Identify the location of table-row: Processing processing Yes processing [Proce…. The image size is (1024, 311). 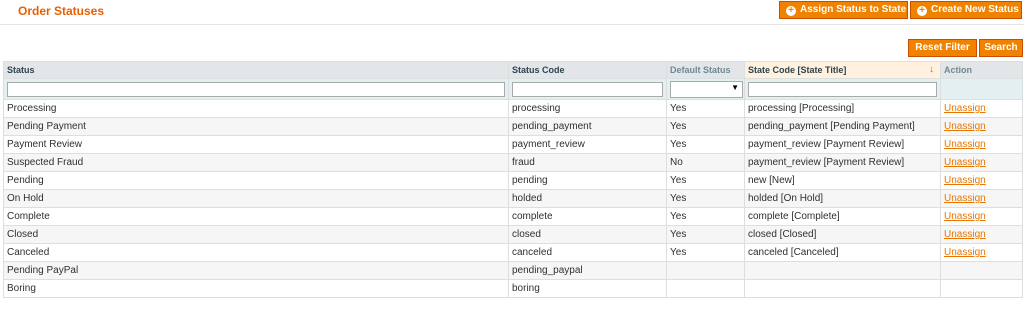
(513, 108).